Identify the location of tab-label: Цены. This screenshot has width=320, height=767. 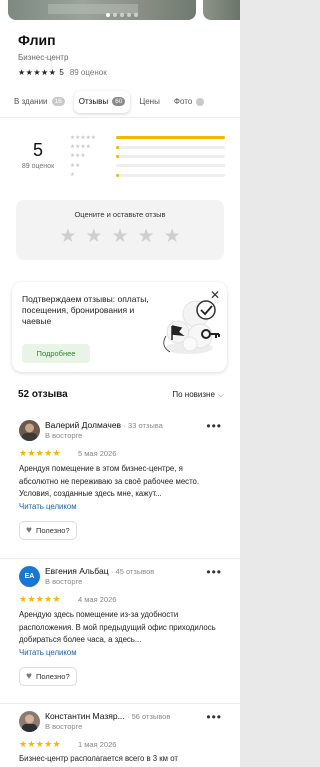
(149, 101).